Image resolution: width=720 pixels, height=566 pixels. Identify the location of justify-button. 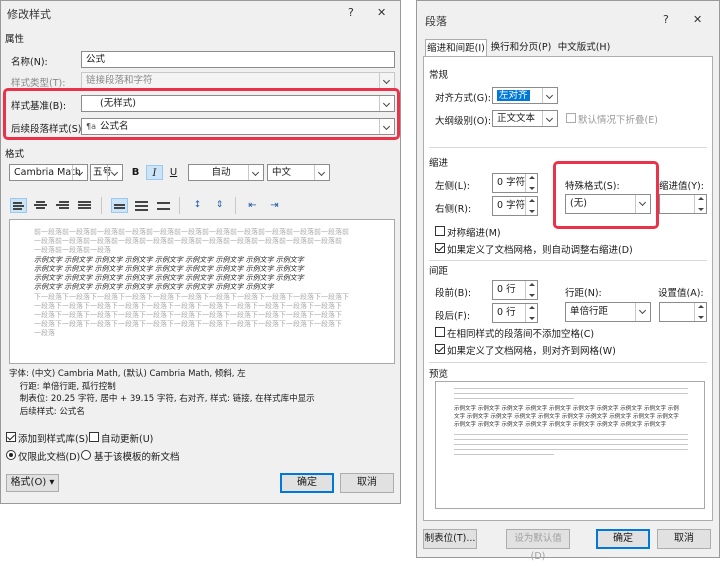
(84, 205).